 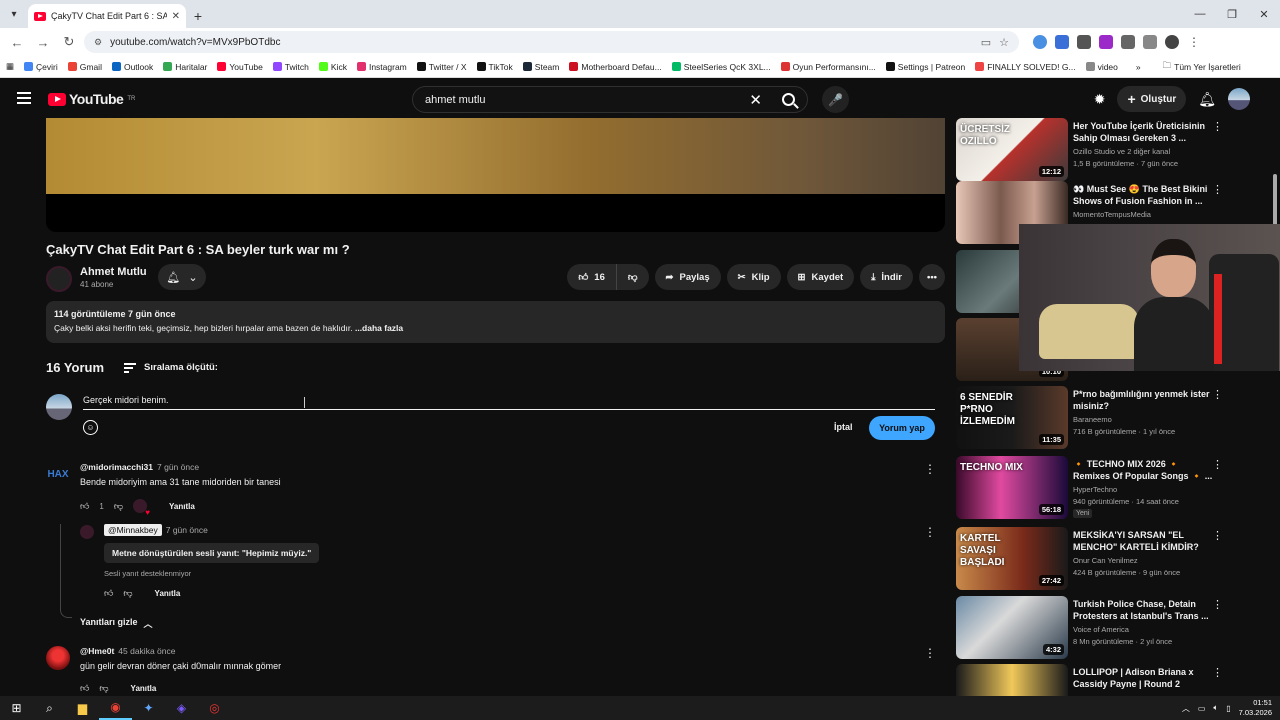 I want to click on search-input: ahmet mutlu, so click(x=587, y=100).